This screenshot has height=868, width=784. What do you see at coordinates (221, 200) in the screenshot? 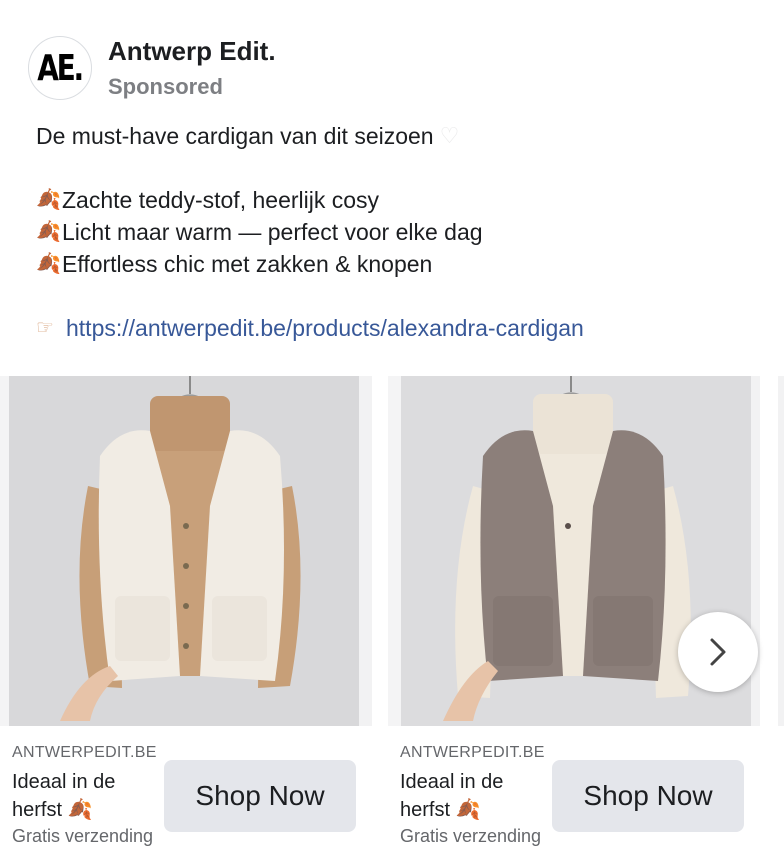
I see `bullet-text: Zachte teddy-stof, heerlijk cosy` at bounding box center [221, 200].